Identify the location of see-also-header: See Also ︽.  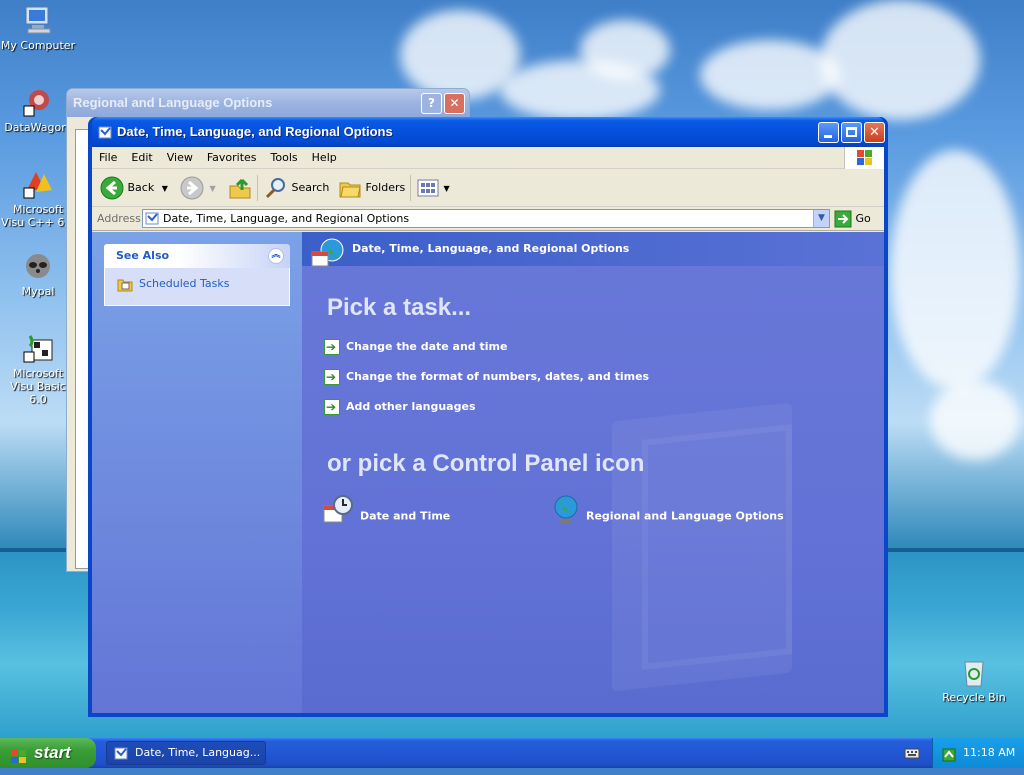
(197, 256).